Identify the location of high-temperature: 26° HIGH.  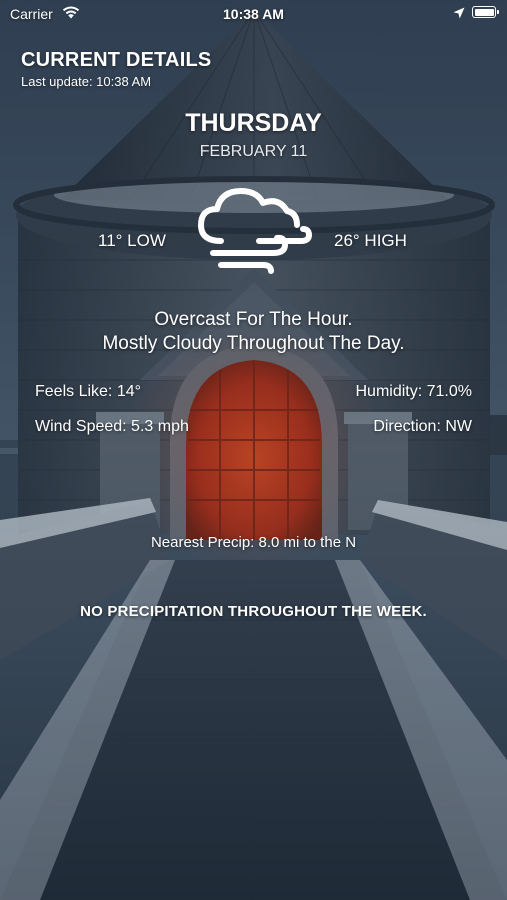
(370, 240).